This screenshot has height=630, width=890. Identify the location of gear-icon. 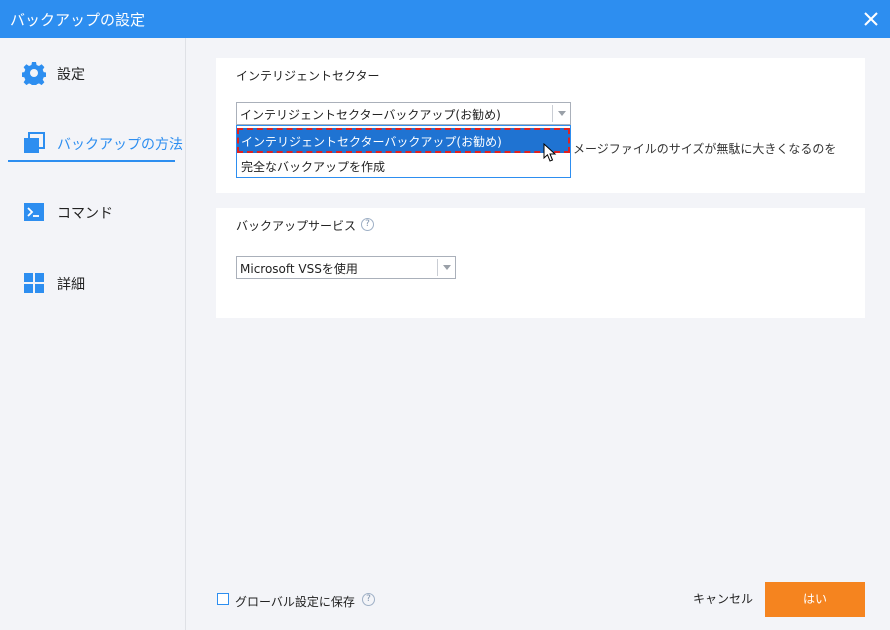
(34, 73).